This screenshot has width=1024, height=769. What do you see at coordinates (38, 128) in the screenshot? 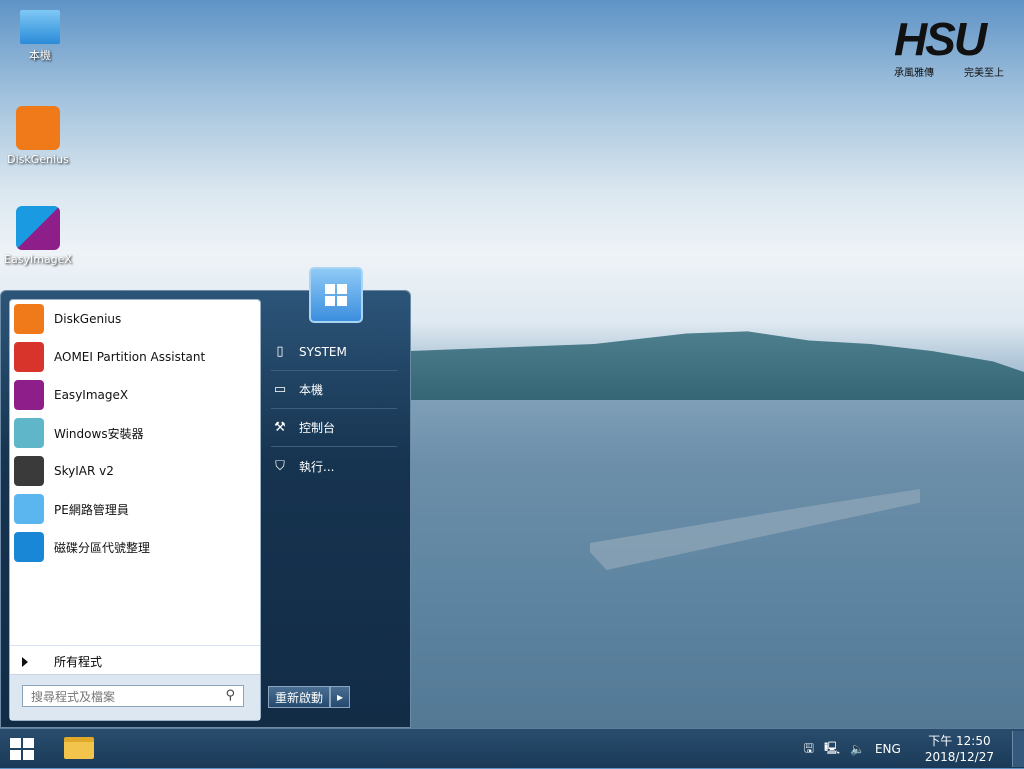
I see `diskgenius-icon` at bounding box center [38, 128].